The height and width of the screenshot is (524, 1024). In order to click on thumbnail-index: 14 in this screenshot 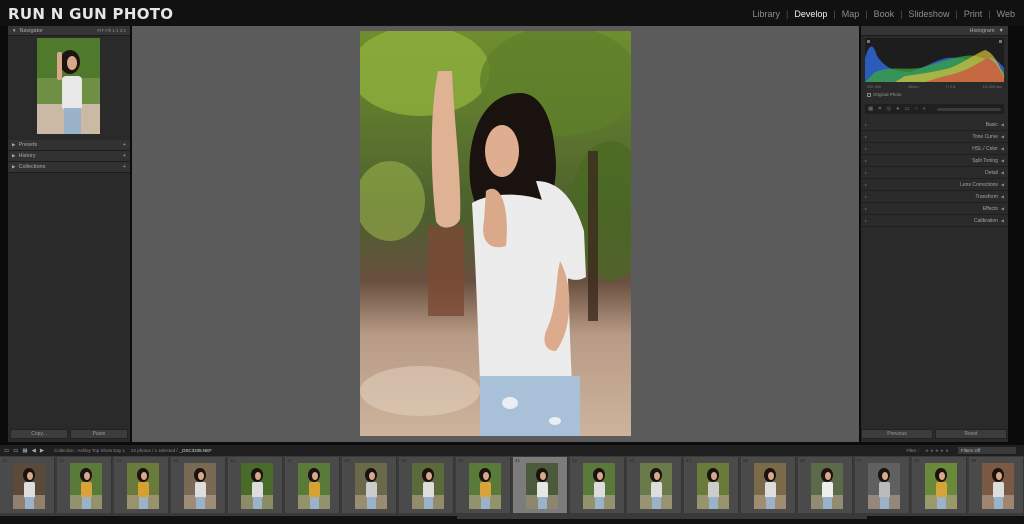, I will do `click(119, 460)`.